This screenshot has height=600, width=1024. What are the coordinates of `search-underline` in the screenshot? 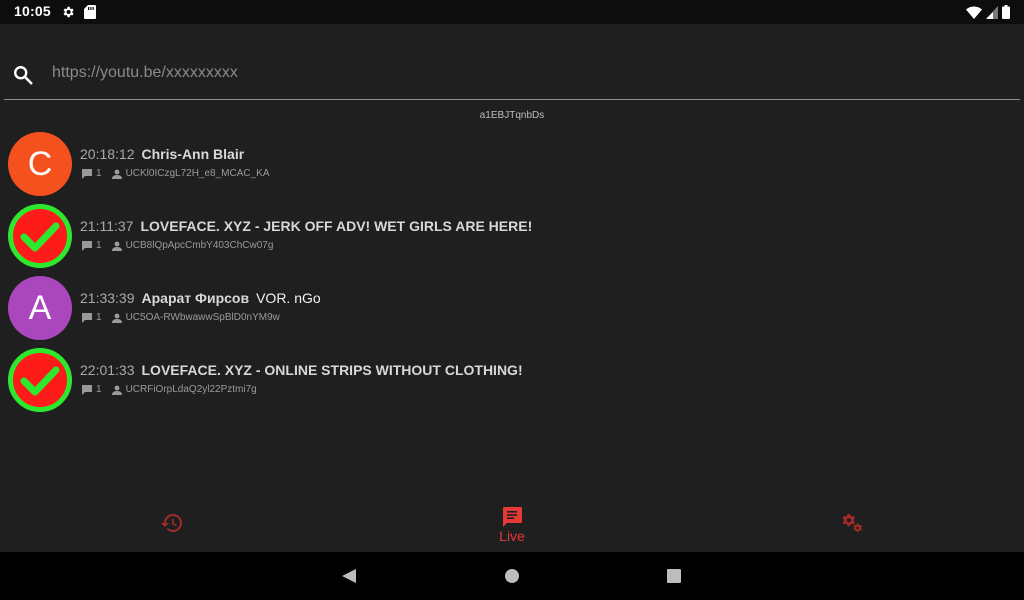 It's located at (512, 99).